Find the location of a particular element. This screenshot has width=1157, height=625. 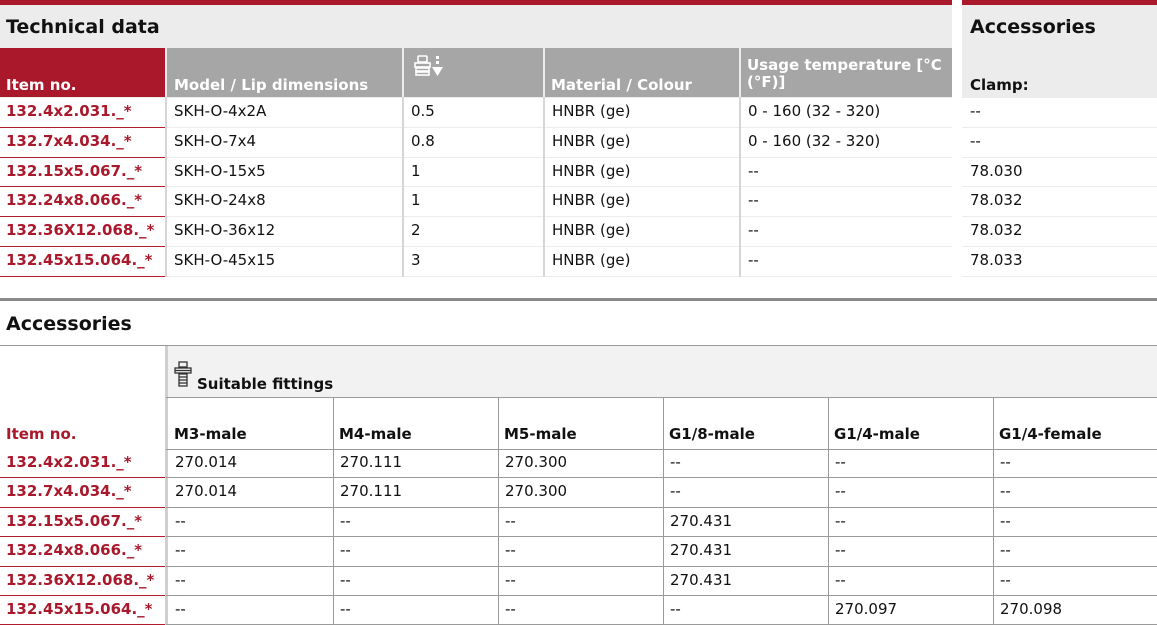

accessories-item-no-header: Item no. is located at coordinates (41, 434).